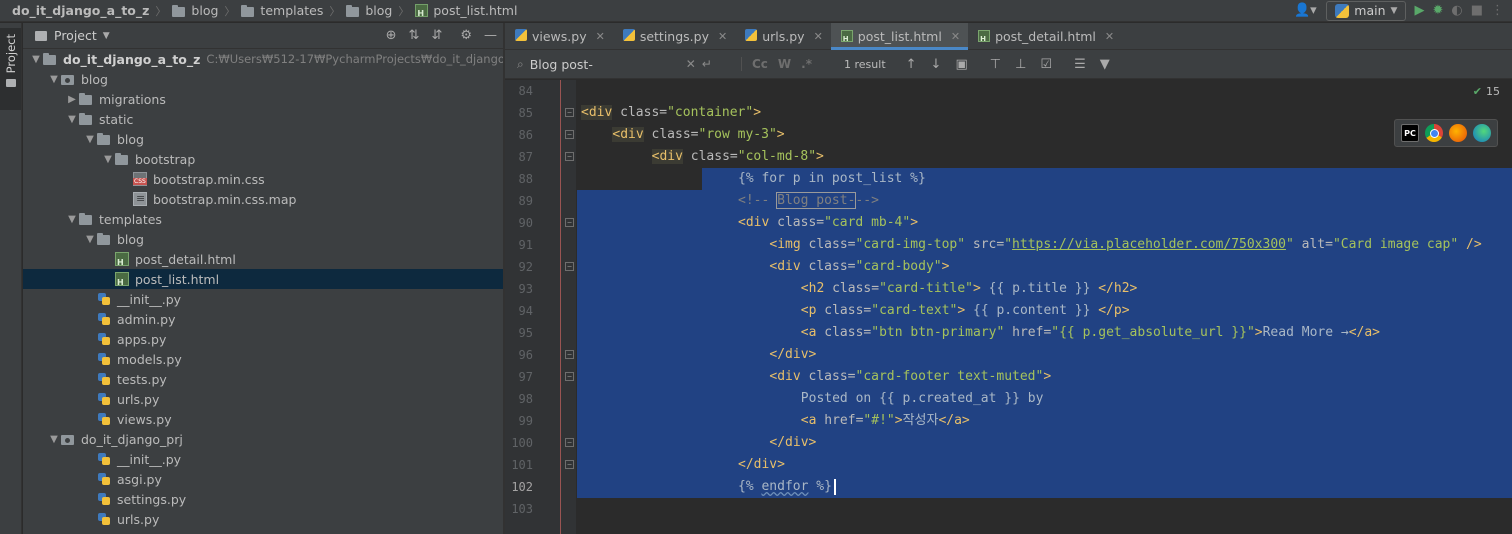  Describe the element at coordinates (1008, 399) in the screenshot. I see `code-line: 98 Posted on {{ p.created_at }} by` at that location.